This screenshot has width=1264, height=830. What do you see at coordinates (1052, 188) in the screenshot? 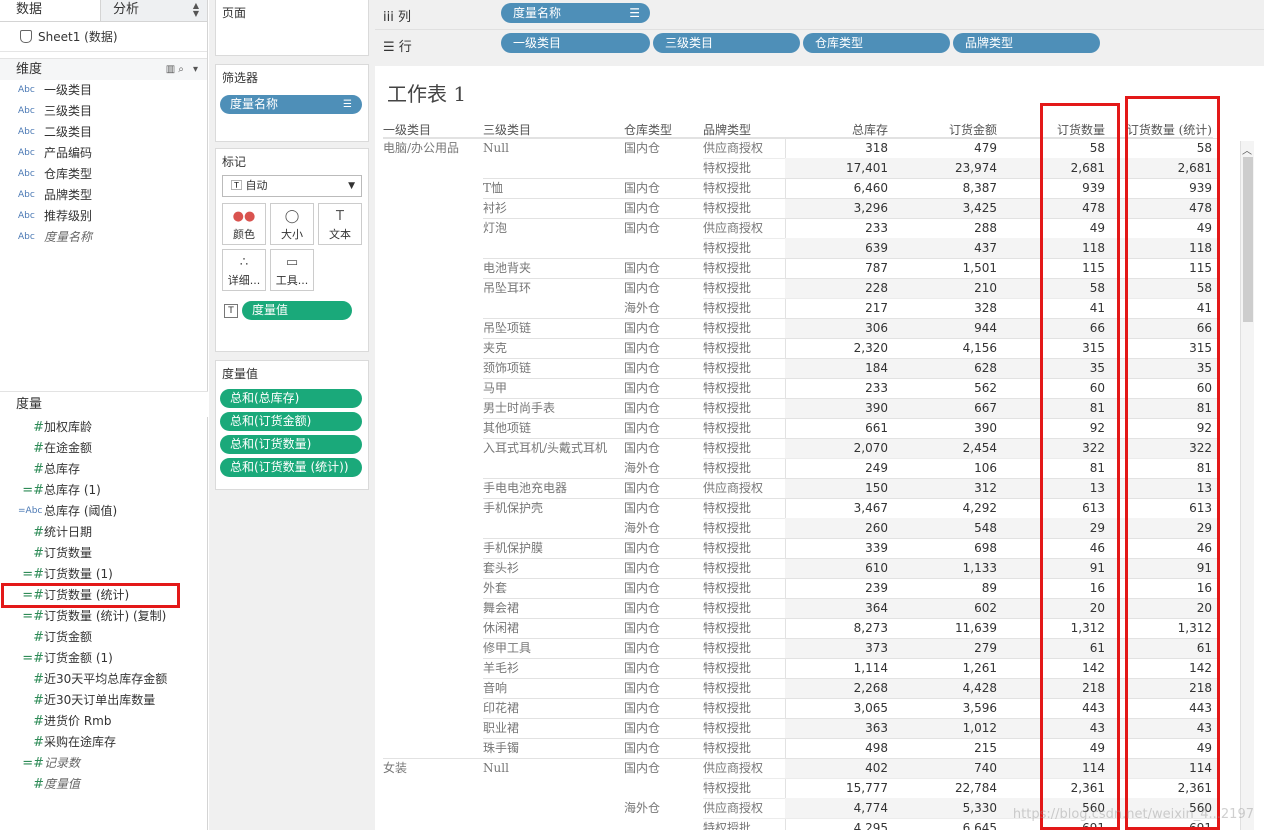
I see `measure-cell: 939` at bounding box center [1052, 188].